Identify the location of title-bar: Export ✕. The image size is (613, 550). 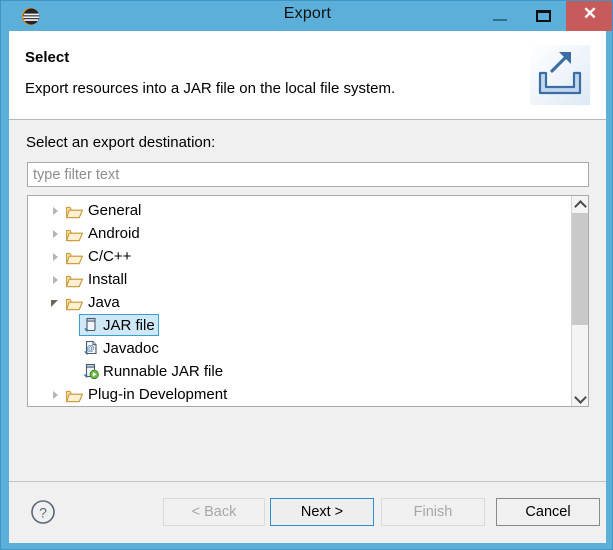
(306, 16).